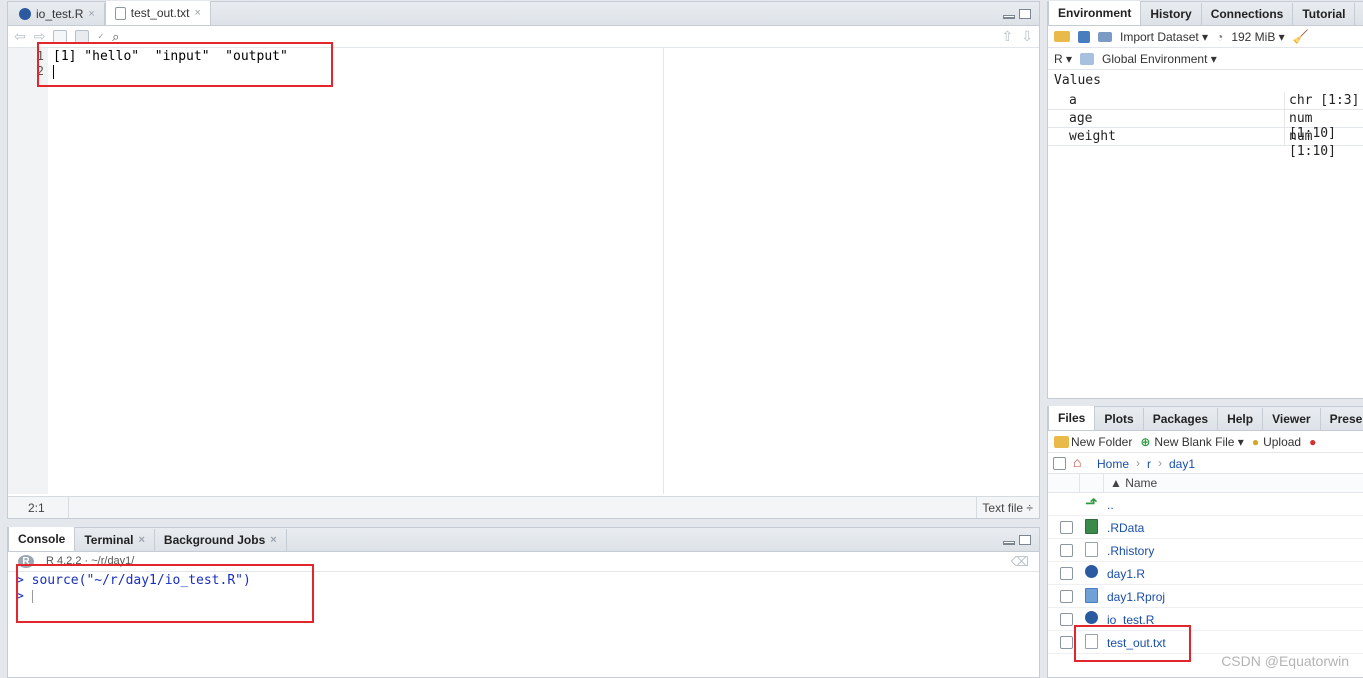  Describe the element at coordinates (221, 540) in the screenshot. I see `tab-background-jobs: Background Jobs ×` at that location.